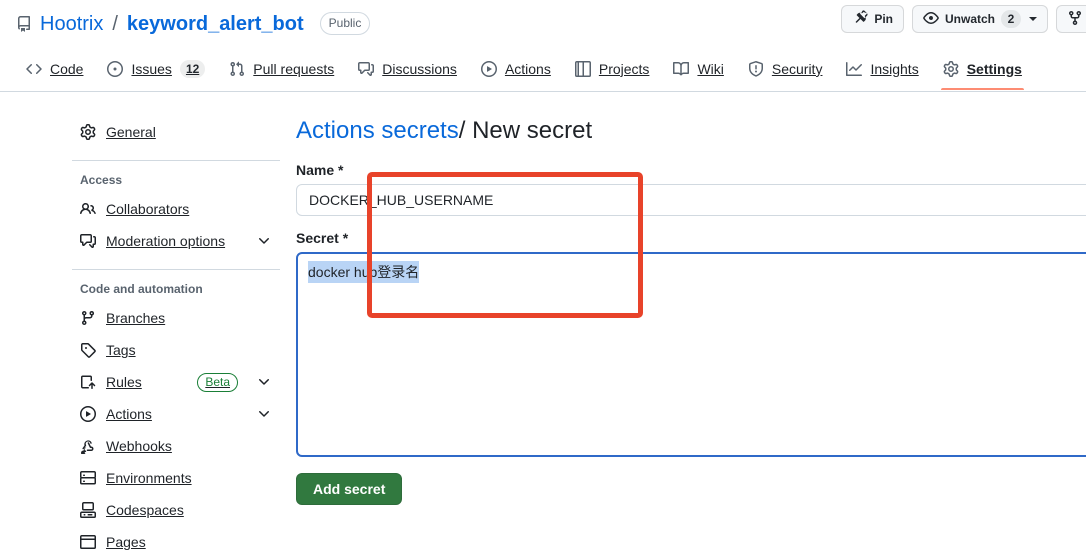  Describe the element at coordinates (176, 446) in the screenshot. I see `sidebar-item-webhooks: Webhooks` at that location.